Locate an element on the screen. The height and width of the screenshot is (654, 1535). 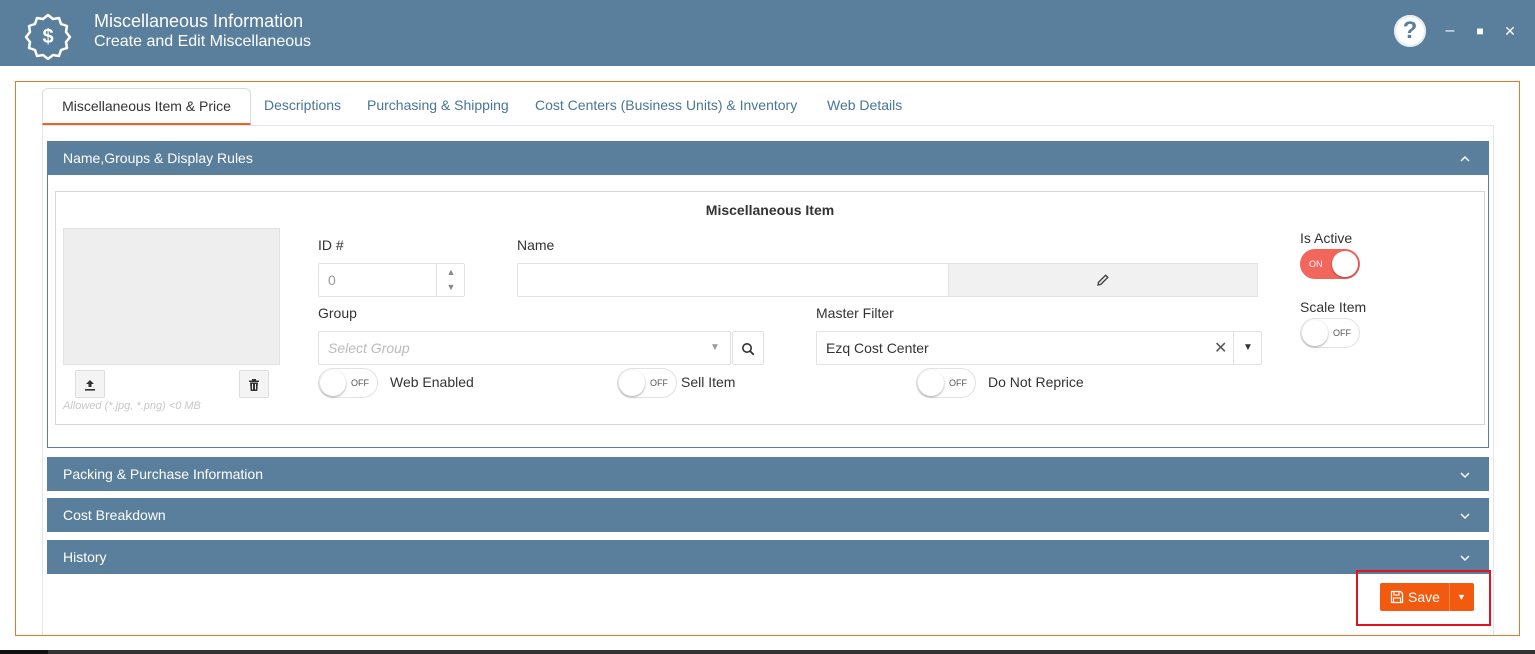
panel-title: Name,Groups & Display Rules is located at coordinates (158, 158).